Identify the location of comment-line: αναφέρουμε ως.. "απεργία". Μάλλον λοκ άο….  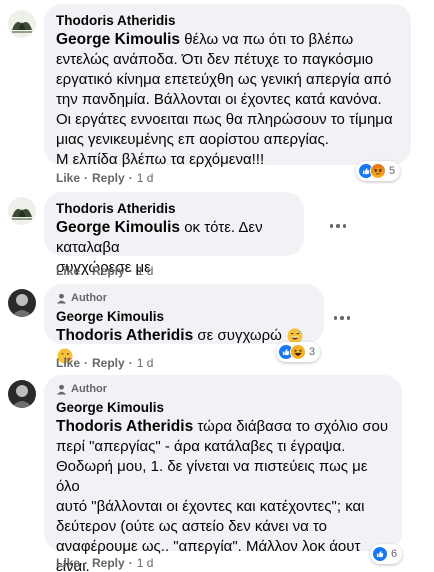
(208, 546).